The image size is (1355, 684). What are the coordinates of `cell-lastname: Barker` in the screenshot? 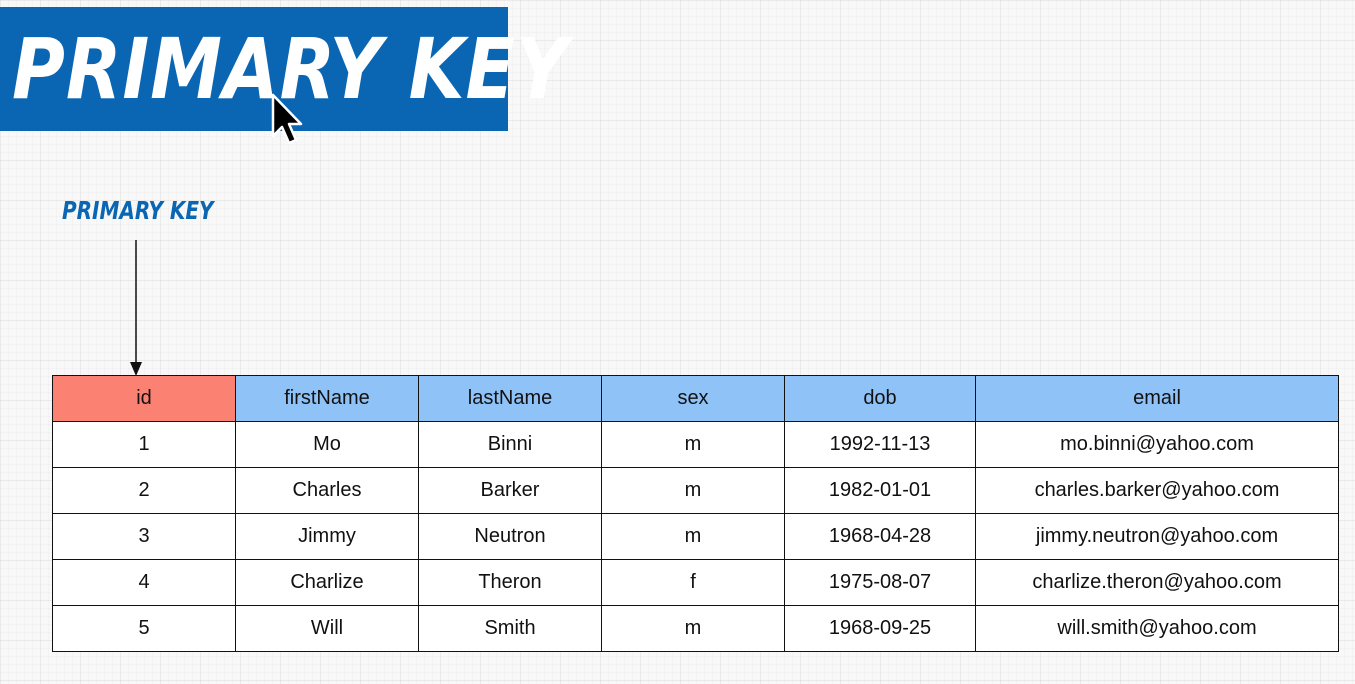 It's located at (510, 490).